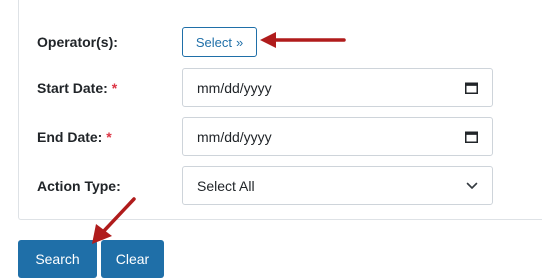 Image resolution: width=542 pixels, height=279 pixels. I want to click on end-date-label: End Date: *, so click(74, 137).